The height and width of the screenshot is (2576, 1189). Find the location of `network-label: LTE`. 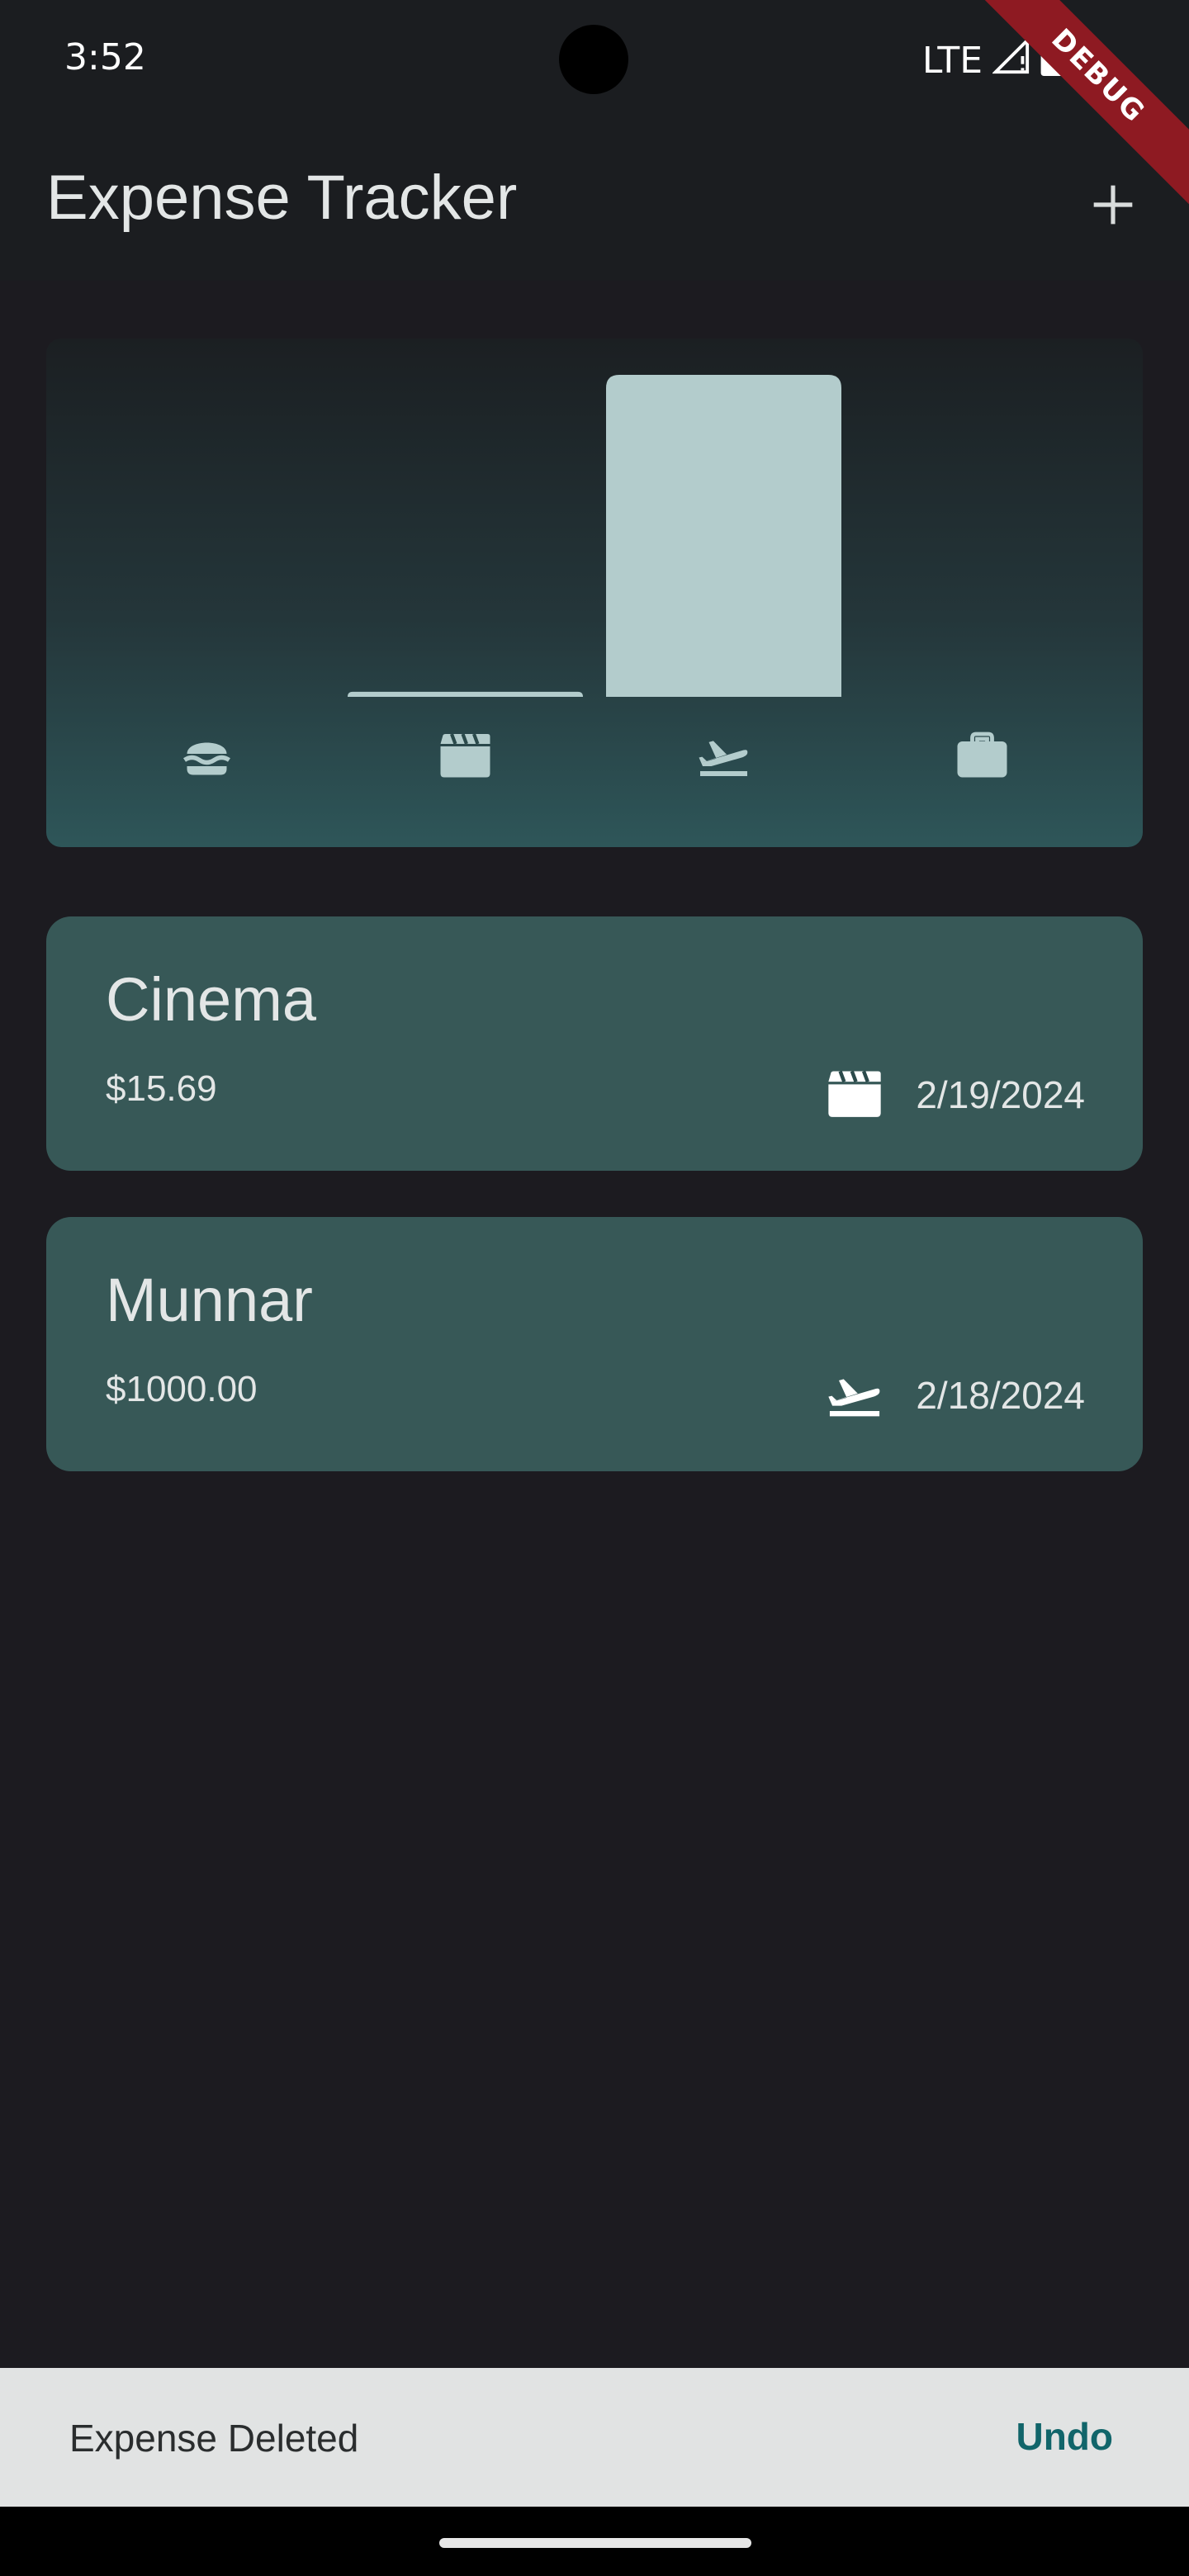

network-label: LTE is located at coordinates (952, 61).